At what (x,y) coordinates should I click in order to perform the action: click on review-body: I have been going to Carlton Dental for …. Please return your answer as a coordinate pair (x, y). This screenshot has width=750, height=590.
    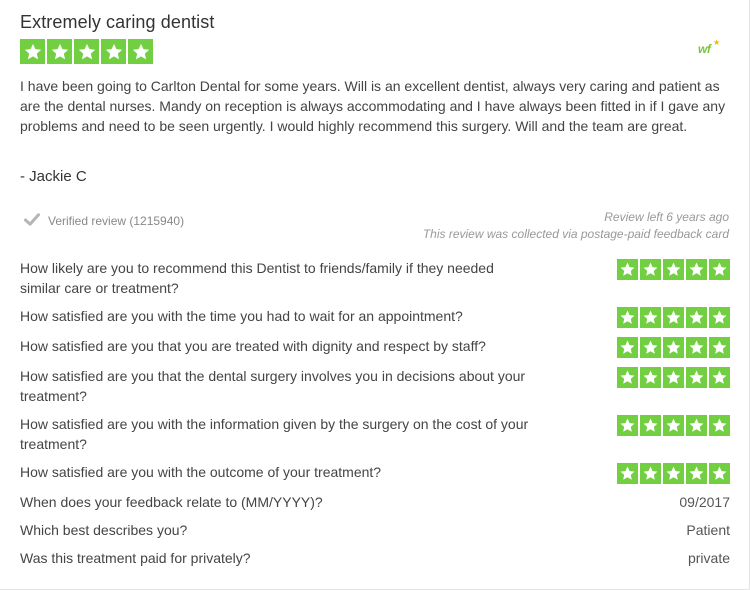
    Looking at the image, I should click on (373, 106).